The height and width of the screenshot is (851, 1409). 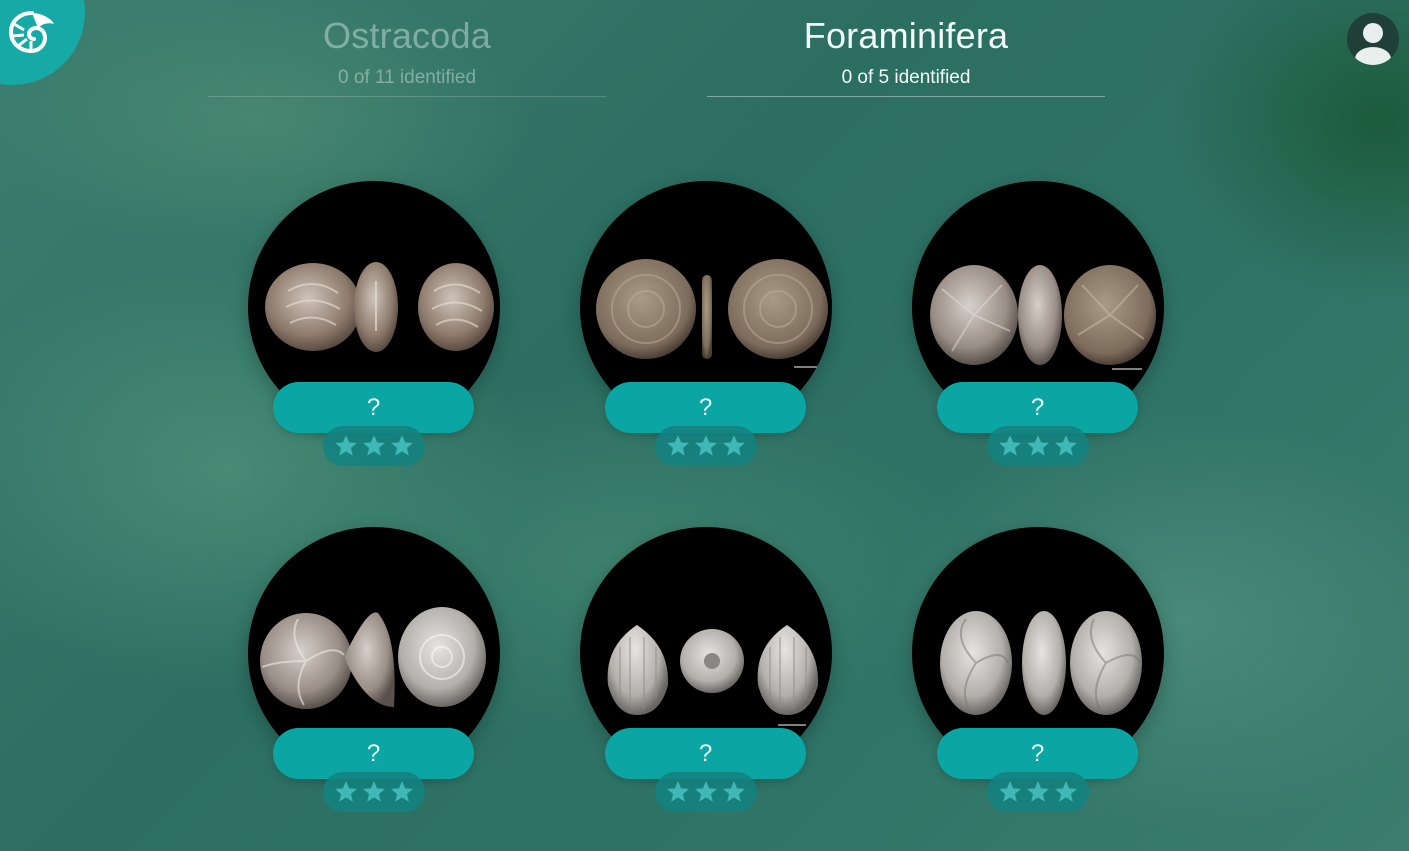 What do you see at coordinates (31, 32) in the screenshot?
I see `nautilus-shell-icon` at bounding box center [31, 32].